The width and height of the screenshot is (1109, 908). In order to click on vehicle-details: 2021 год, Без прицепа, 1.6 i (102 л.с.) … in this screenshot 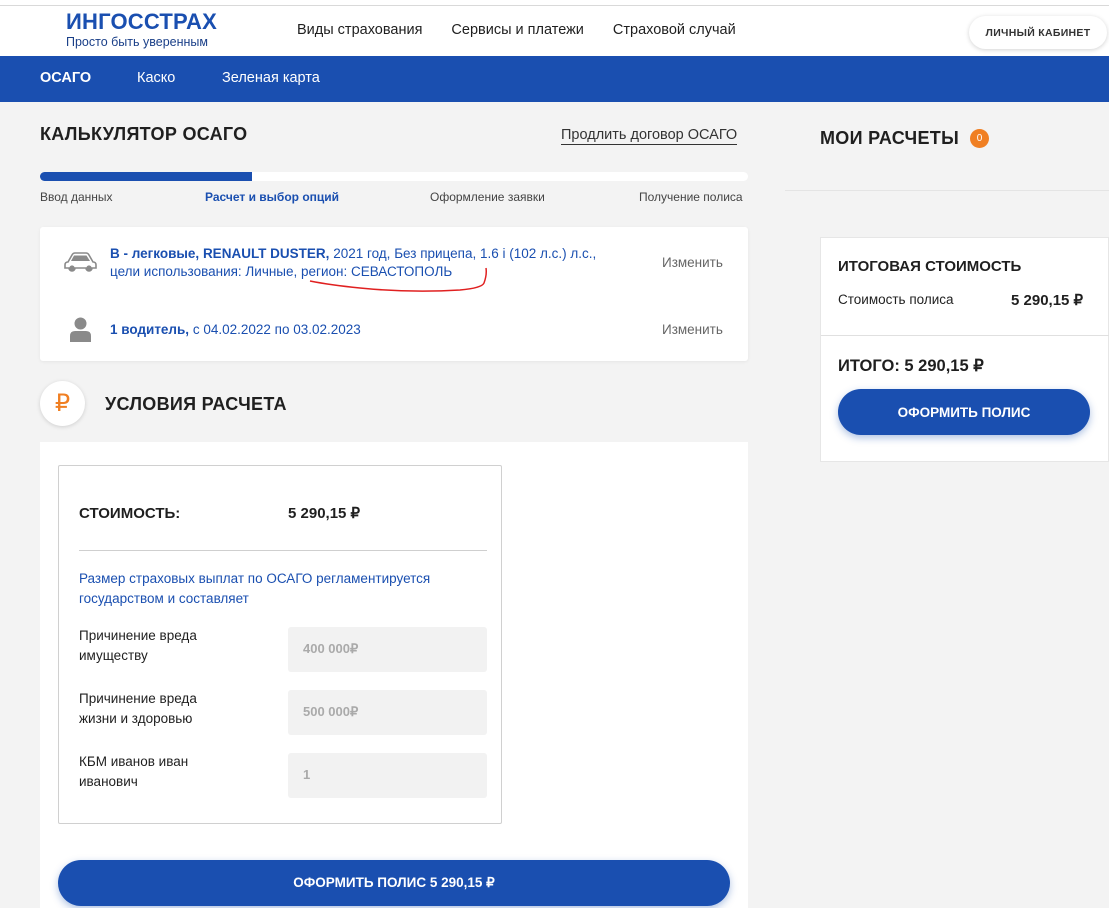, I will do `click(463, 253)`.